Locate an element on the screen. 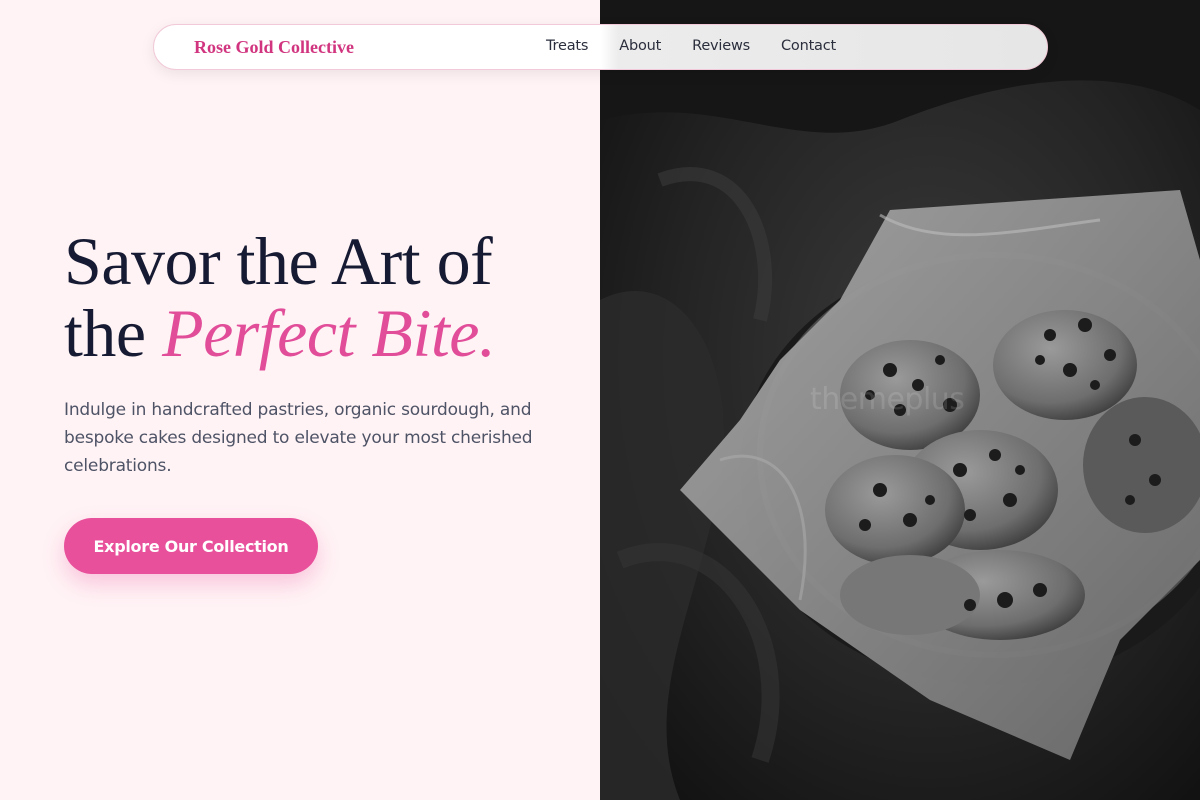 The image size is (1200, 800). nav-link-reviews: Reviews is located at coordinates (721, 46).